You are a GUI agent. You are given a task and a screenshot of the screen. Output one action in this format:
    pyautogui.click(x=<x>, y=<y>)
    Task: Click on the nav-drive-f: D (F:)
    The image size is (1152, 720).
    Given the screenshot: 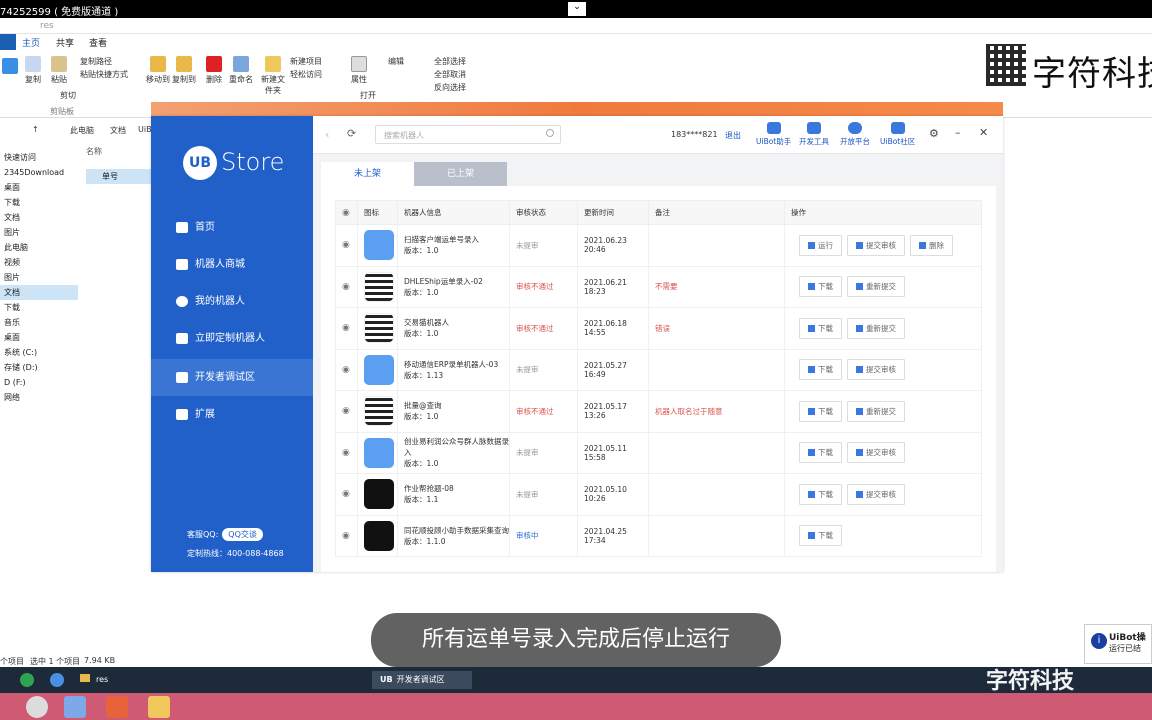 What is the action you would take?
    pyautogui.click(x=39, y=382)
    